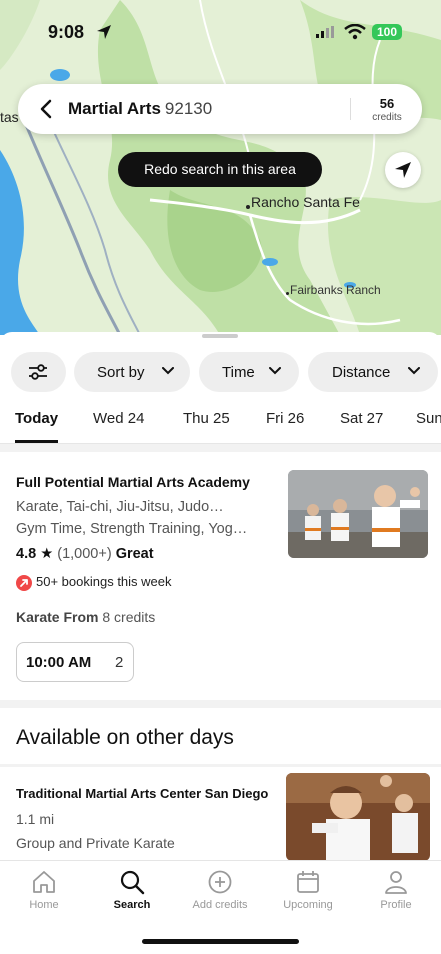 This screenshot has height=954, width=441. Describe the element at coordinates (66, 32) in the screenshot. I see `status-time: 9:08` at that location.